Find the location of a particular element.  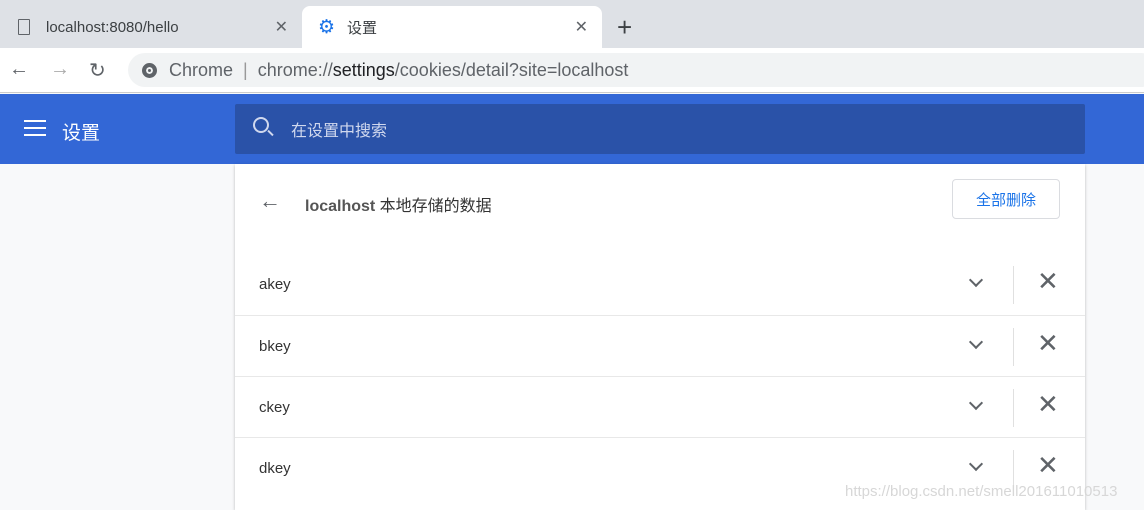

card-title: localhost 本地存储的数据 is located at coordinates (398, 206).